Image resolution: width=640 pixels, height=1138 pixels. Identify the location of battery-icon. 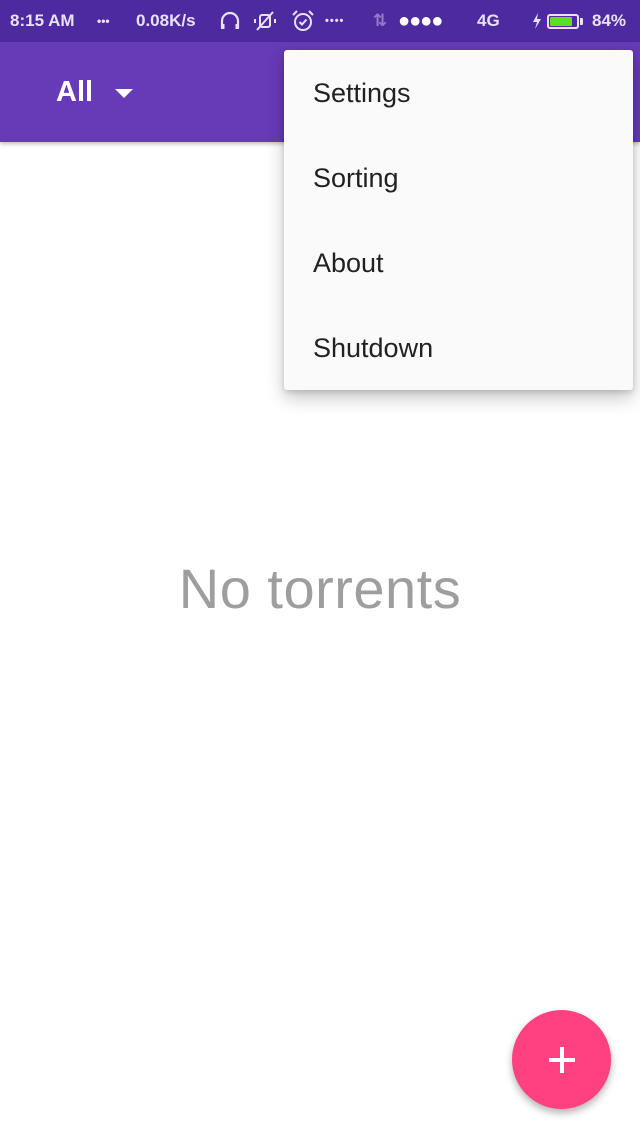
(565, 21).